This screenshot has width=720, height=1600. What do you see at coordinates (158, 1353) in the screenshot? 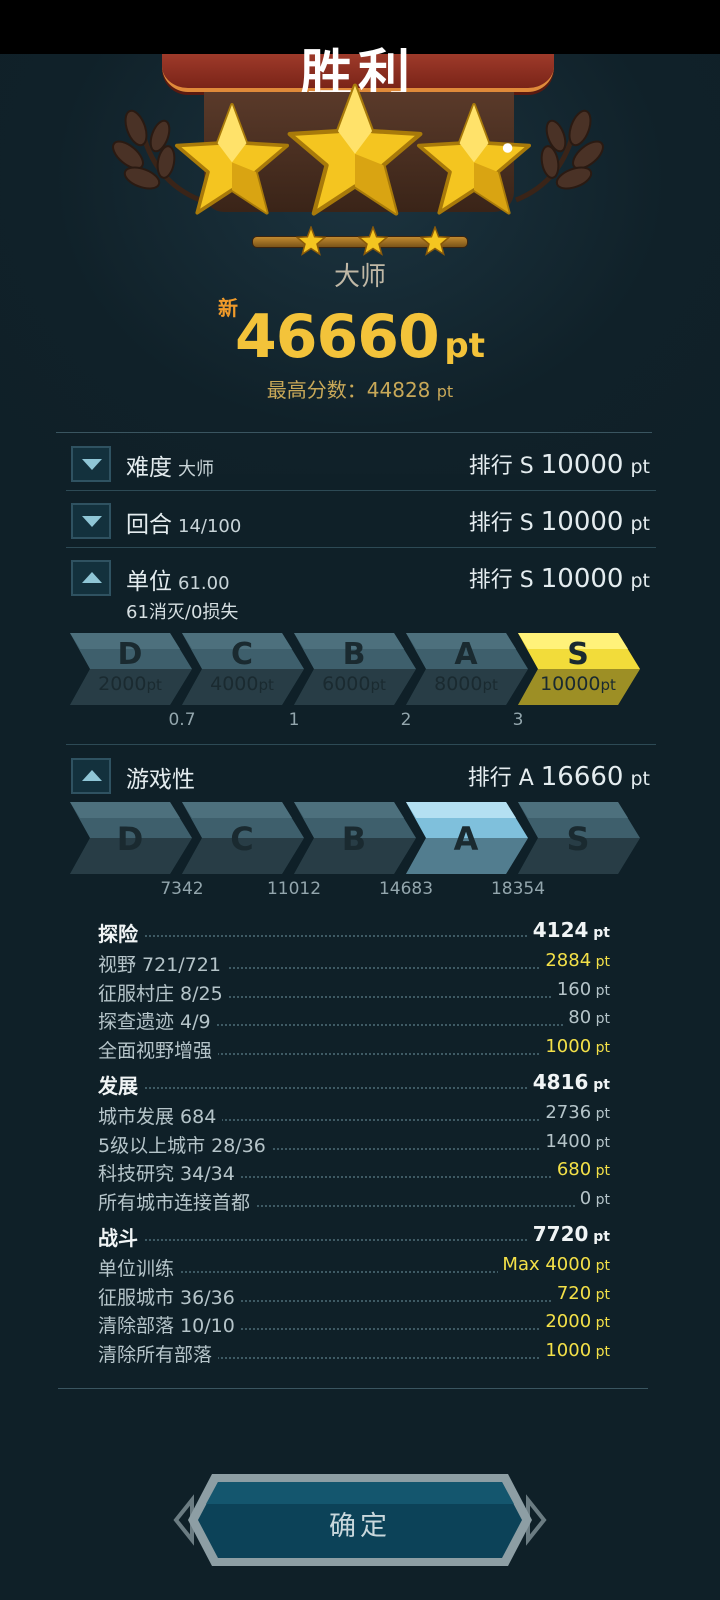
I see `detail-label: 清除所有部落` at bounding box center [158, 1353].